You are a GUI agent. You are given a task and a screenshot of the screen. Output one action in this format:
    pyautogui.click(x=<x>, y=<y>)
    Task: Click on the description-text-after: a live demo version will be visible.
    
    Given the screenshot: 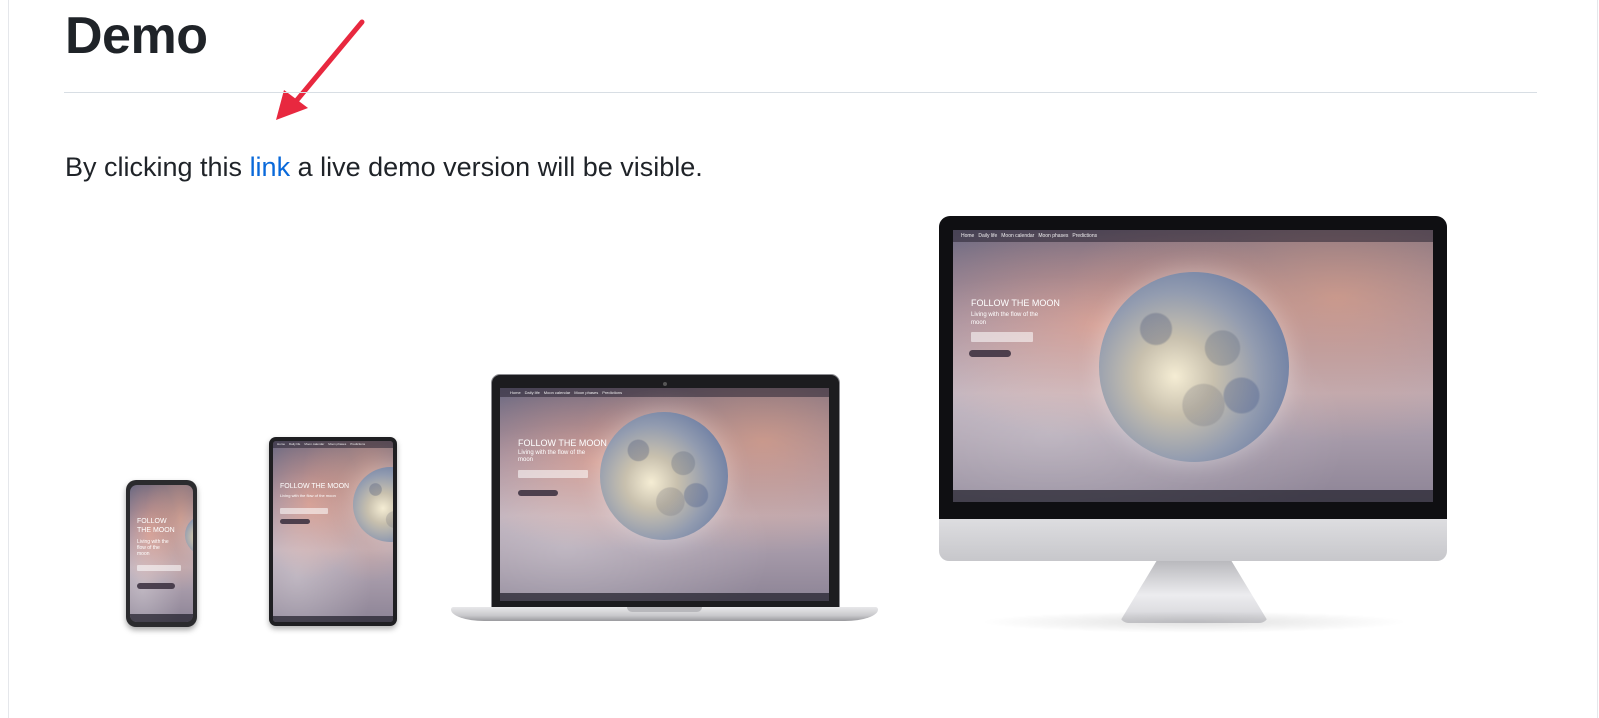 What is the action you would take?
    pyautogui.click(x=496, y=167)
    